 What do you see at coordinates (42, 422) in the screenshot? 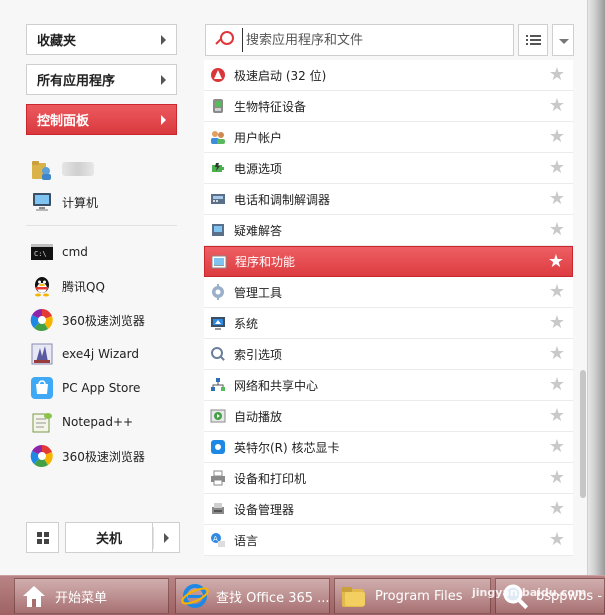
I see `notepad-icon` at bounding box center [42, 422].